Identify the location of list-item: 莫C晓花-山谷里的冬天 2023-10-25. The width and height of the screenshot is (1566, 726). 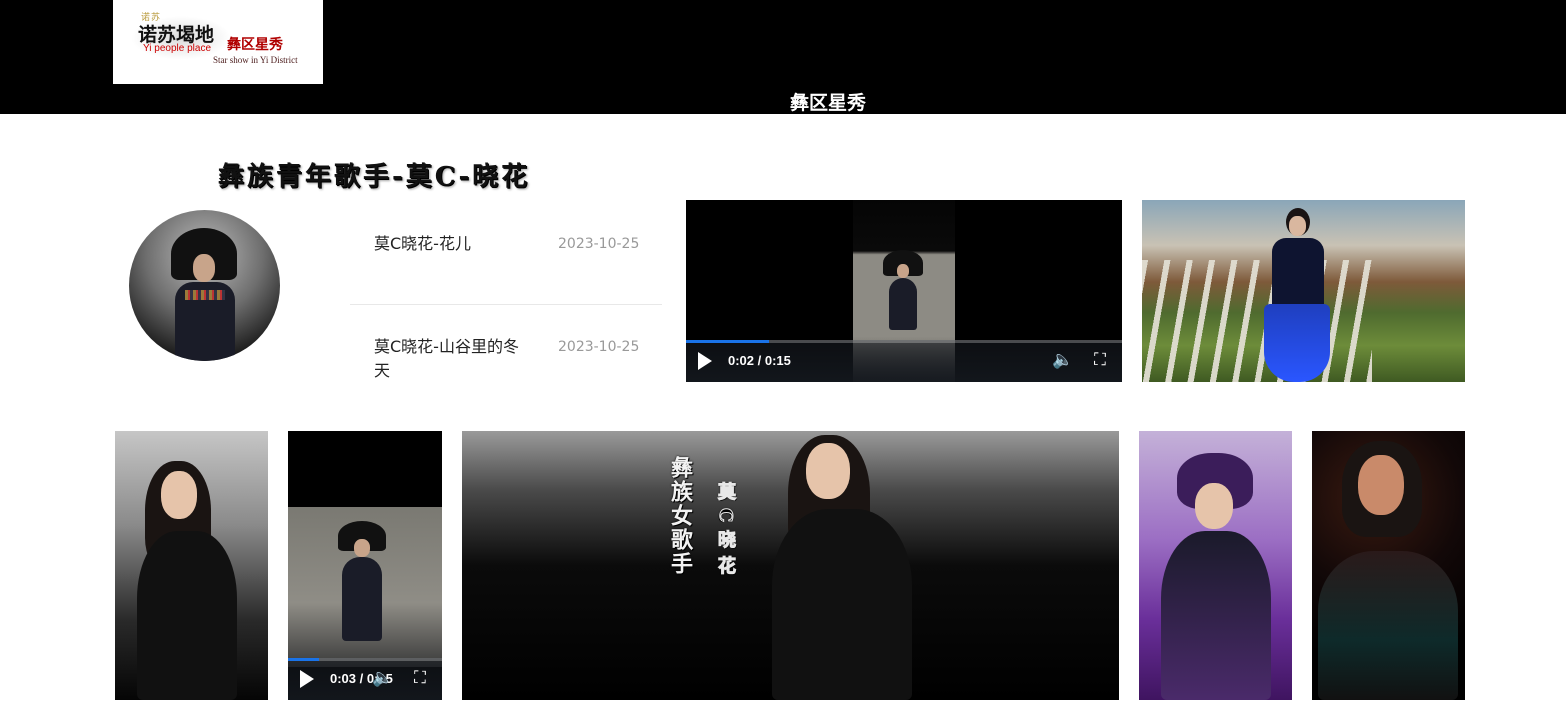
(506, 365).